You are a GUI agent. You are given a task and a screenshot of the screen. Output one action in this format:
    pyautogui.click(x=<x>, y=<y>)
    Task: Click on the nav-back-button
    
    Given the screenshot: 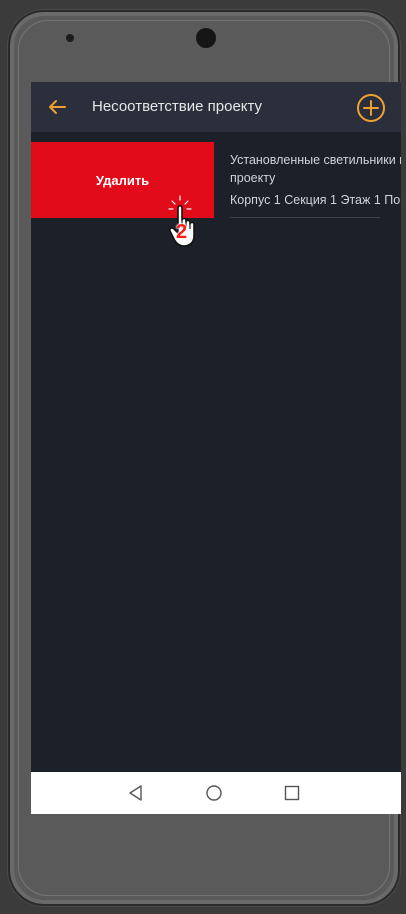 What is the action you would take?
    pyautogui.click(x=136, y=793)
    